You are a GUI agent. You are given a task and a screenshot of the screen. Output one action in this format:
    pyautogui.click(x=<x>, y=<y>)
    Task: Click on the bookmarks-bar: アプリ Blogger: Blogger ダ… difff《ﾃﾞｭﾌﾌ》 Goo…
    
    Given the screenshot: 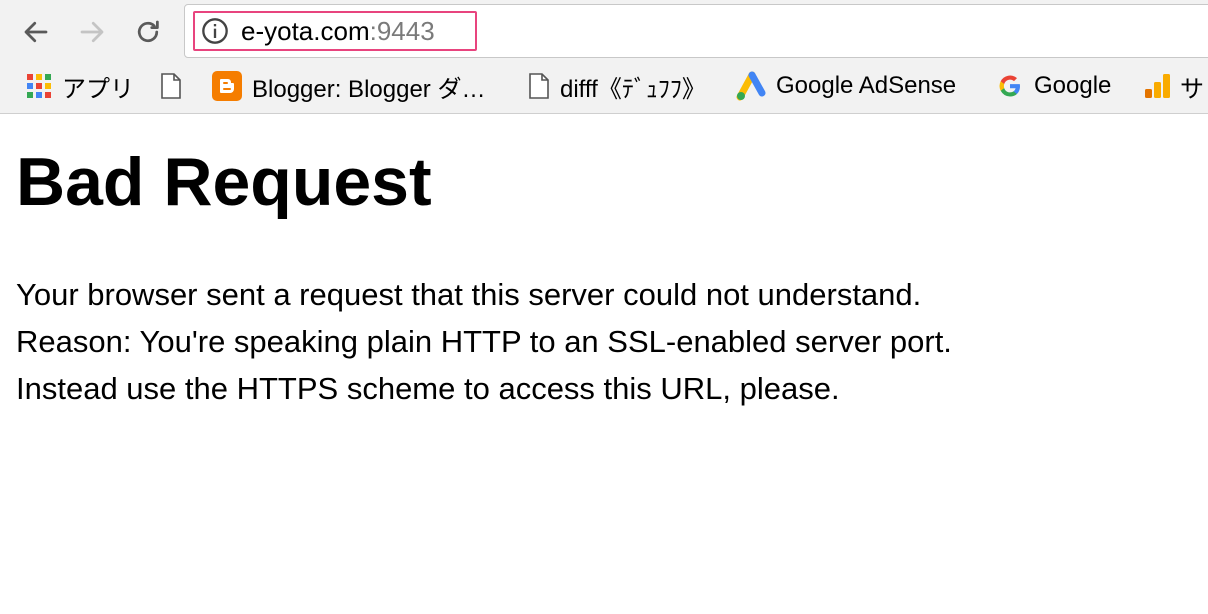 What is the action you would take?
    pyautogui.click(x=604, y=86)
    